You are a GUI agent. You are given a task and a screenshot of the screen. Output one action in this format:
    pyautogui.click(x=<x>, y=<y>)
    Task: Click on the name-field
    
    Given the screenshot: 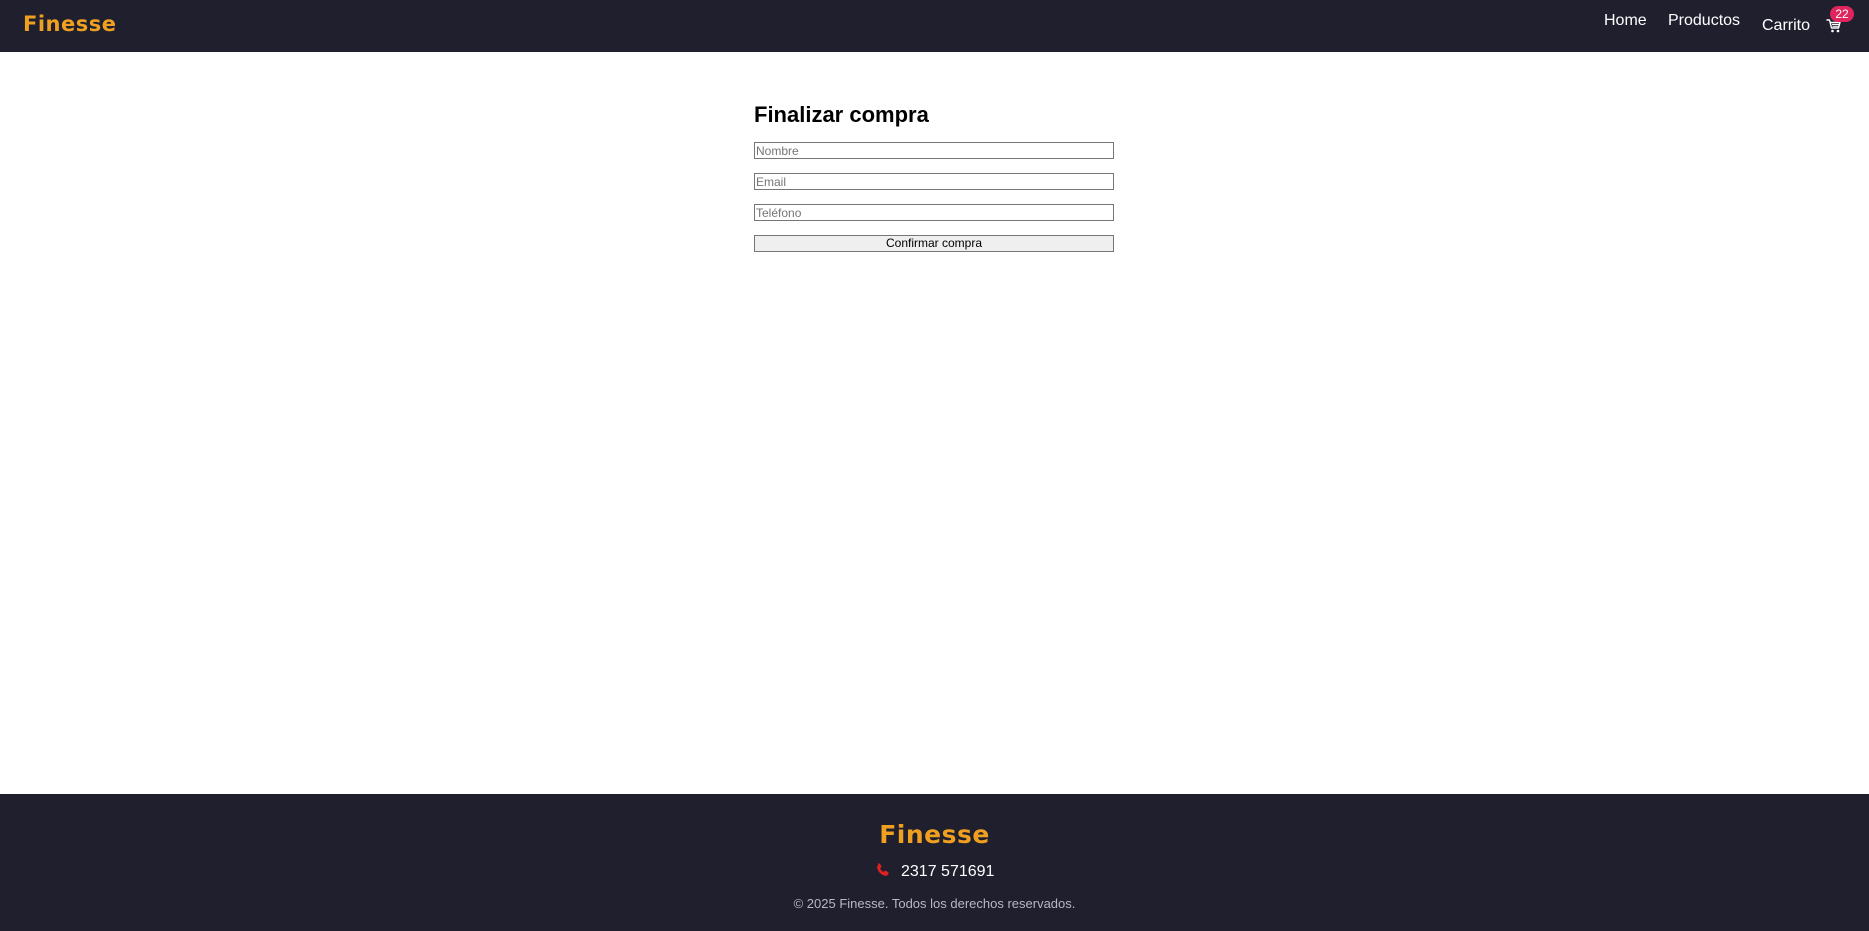 What is the action you would take?
    pyautogui.click(x=934, y=150)
    